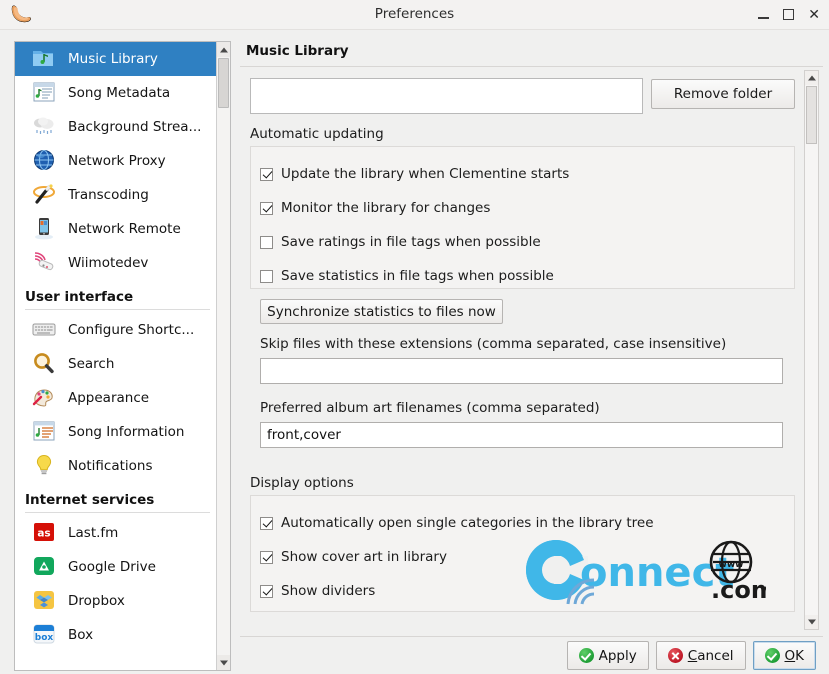 This screenshot has height=674, width=829. I want to click on sidebar-item-label: Wiimotedev, so click(108, 263).